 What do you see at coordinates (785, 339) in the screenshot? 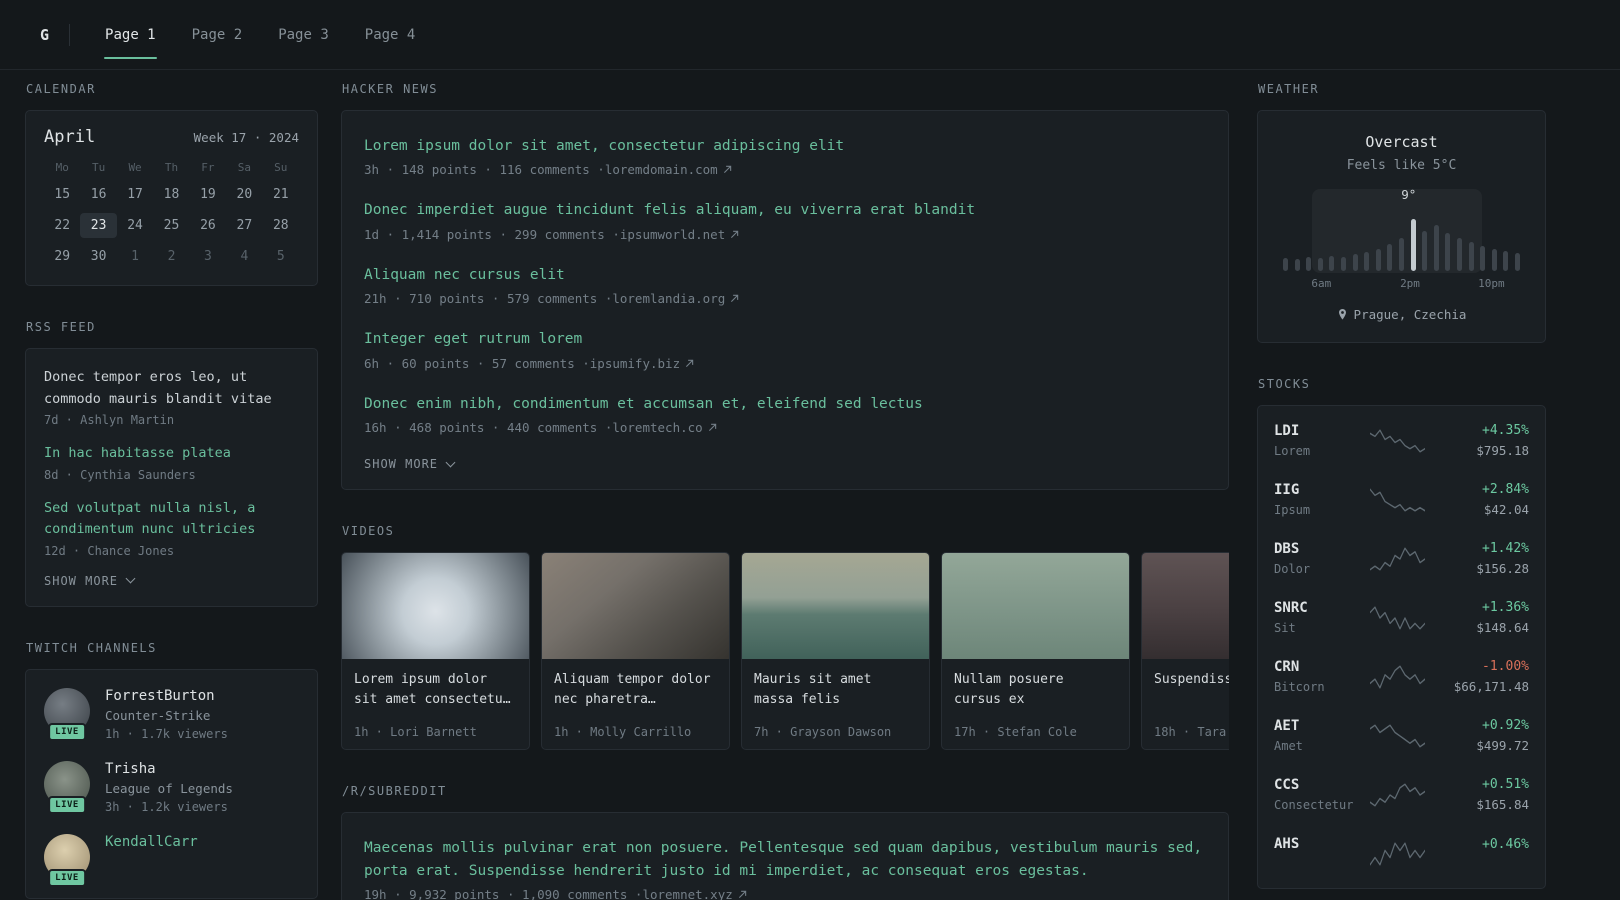
I see `hn-story-title: Integer eget rutrum lorem` at bounding box center [785, 339].